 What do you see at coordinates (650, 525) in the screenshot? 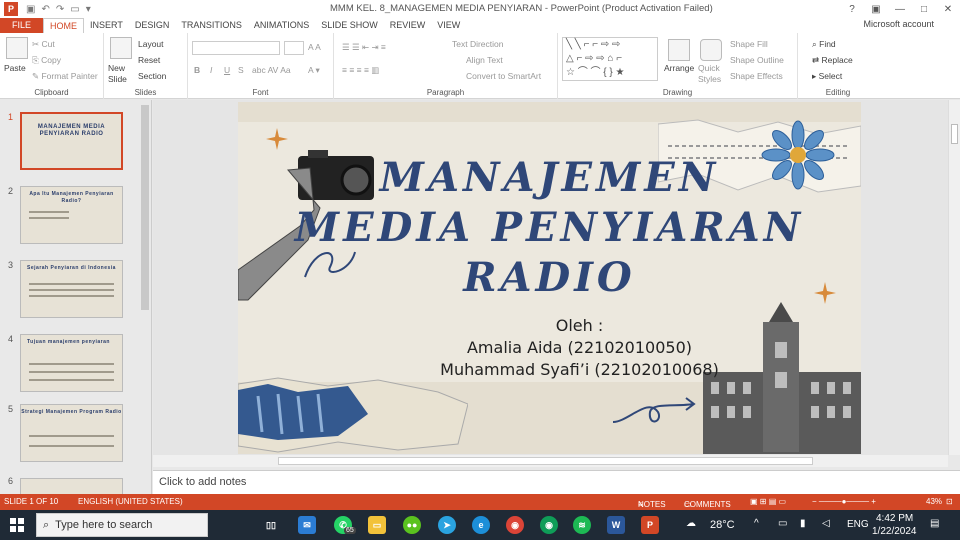
I see `powerpoint-taskbar-icon: P` at bounding box center [650, 525].